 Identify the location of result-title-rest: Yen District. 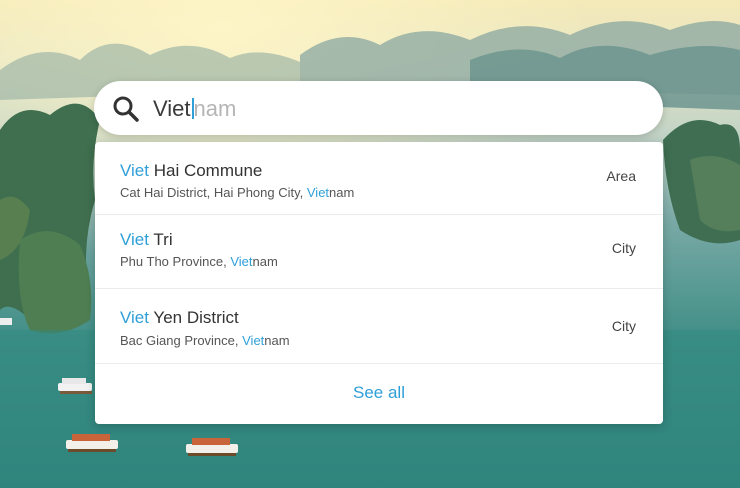
(194, 317).